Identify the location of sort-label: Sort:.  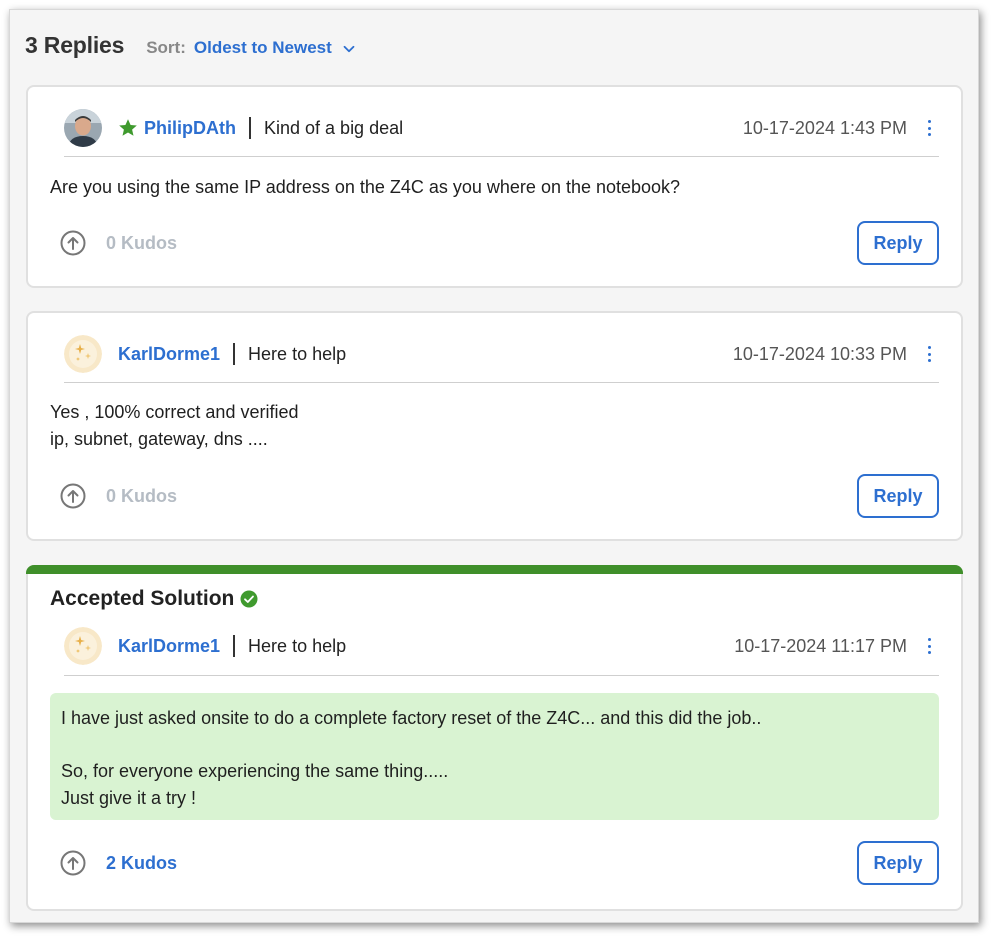
(166, 47).